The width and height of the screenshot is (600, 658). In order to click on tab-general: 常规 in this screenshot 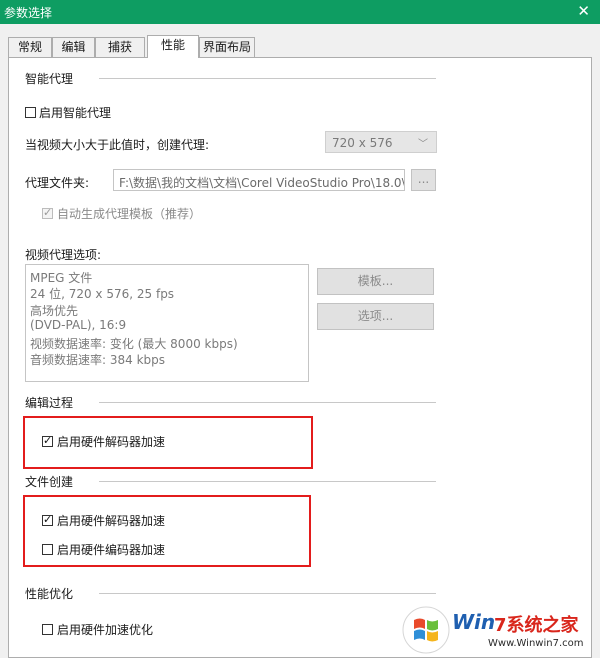, I will do `click(30, 47)`.